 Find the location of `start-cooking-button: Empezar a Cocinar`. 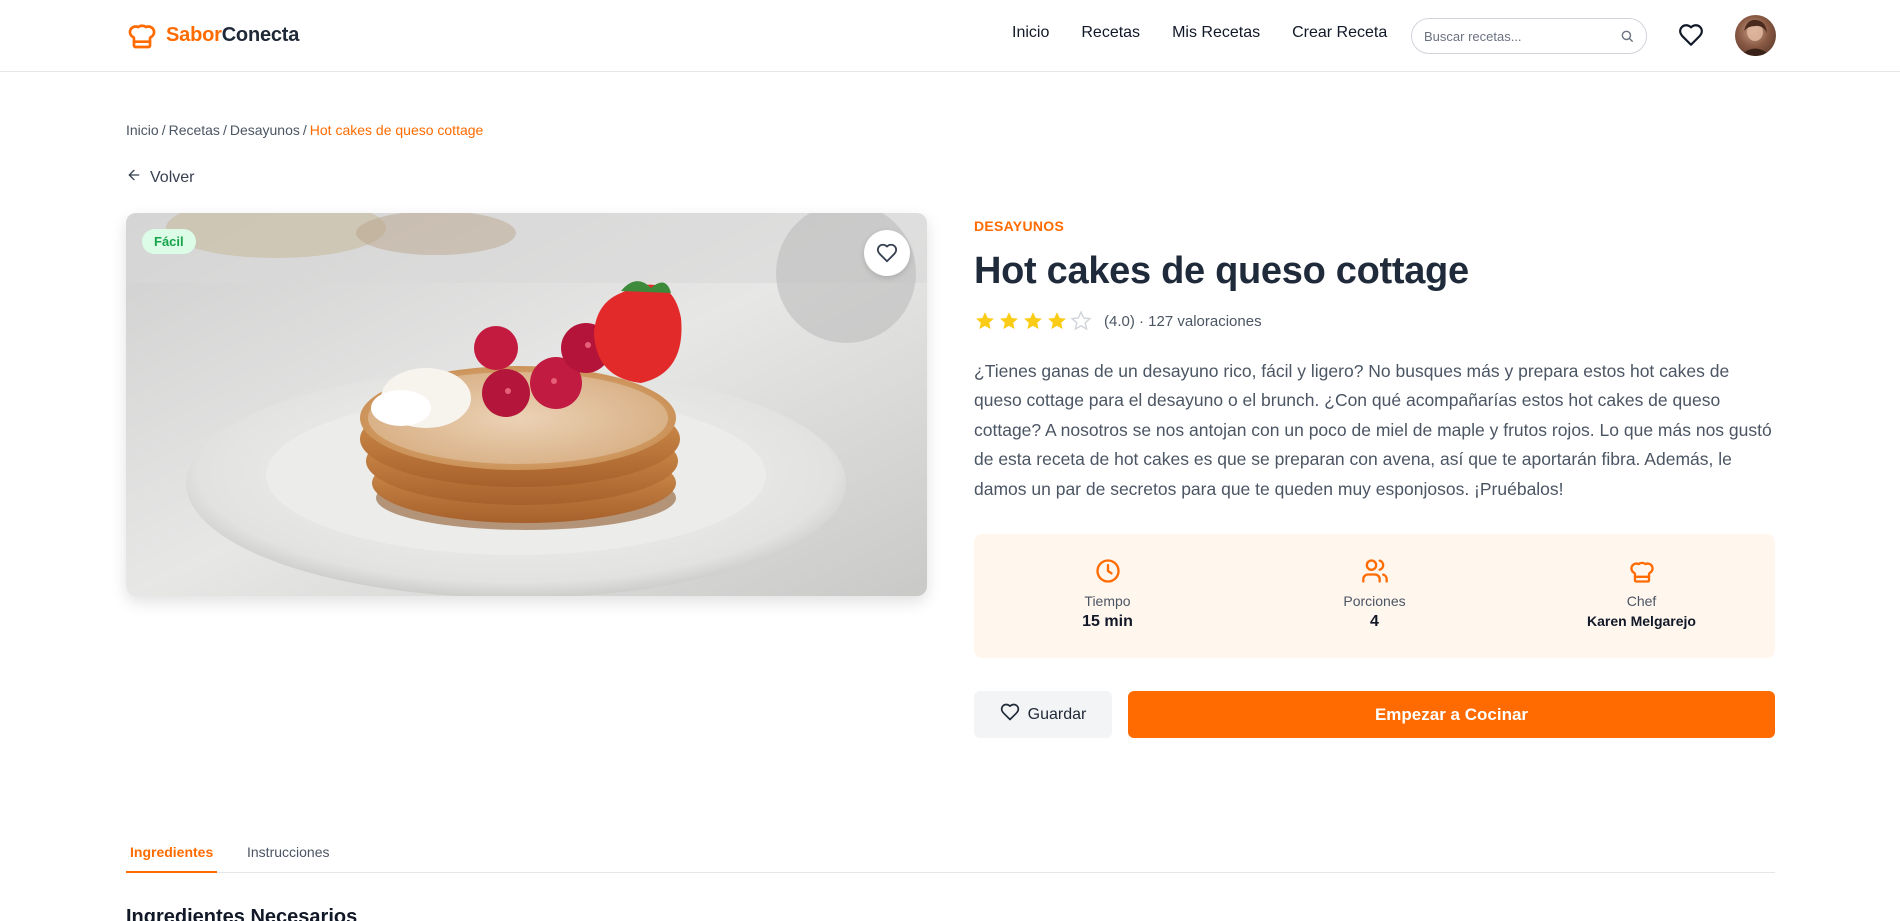

start-cooking-button: Empezar a Cocinar is located at coordinates (1451, 714).